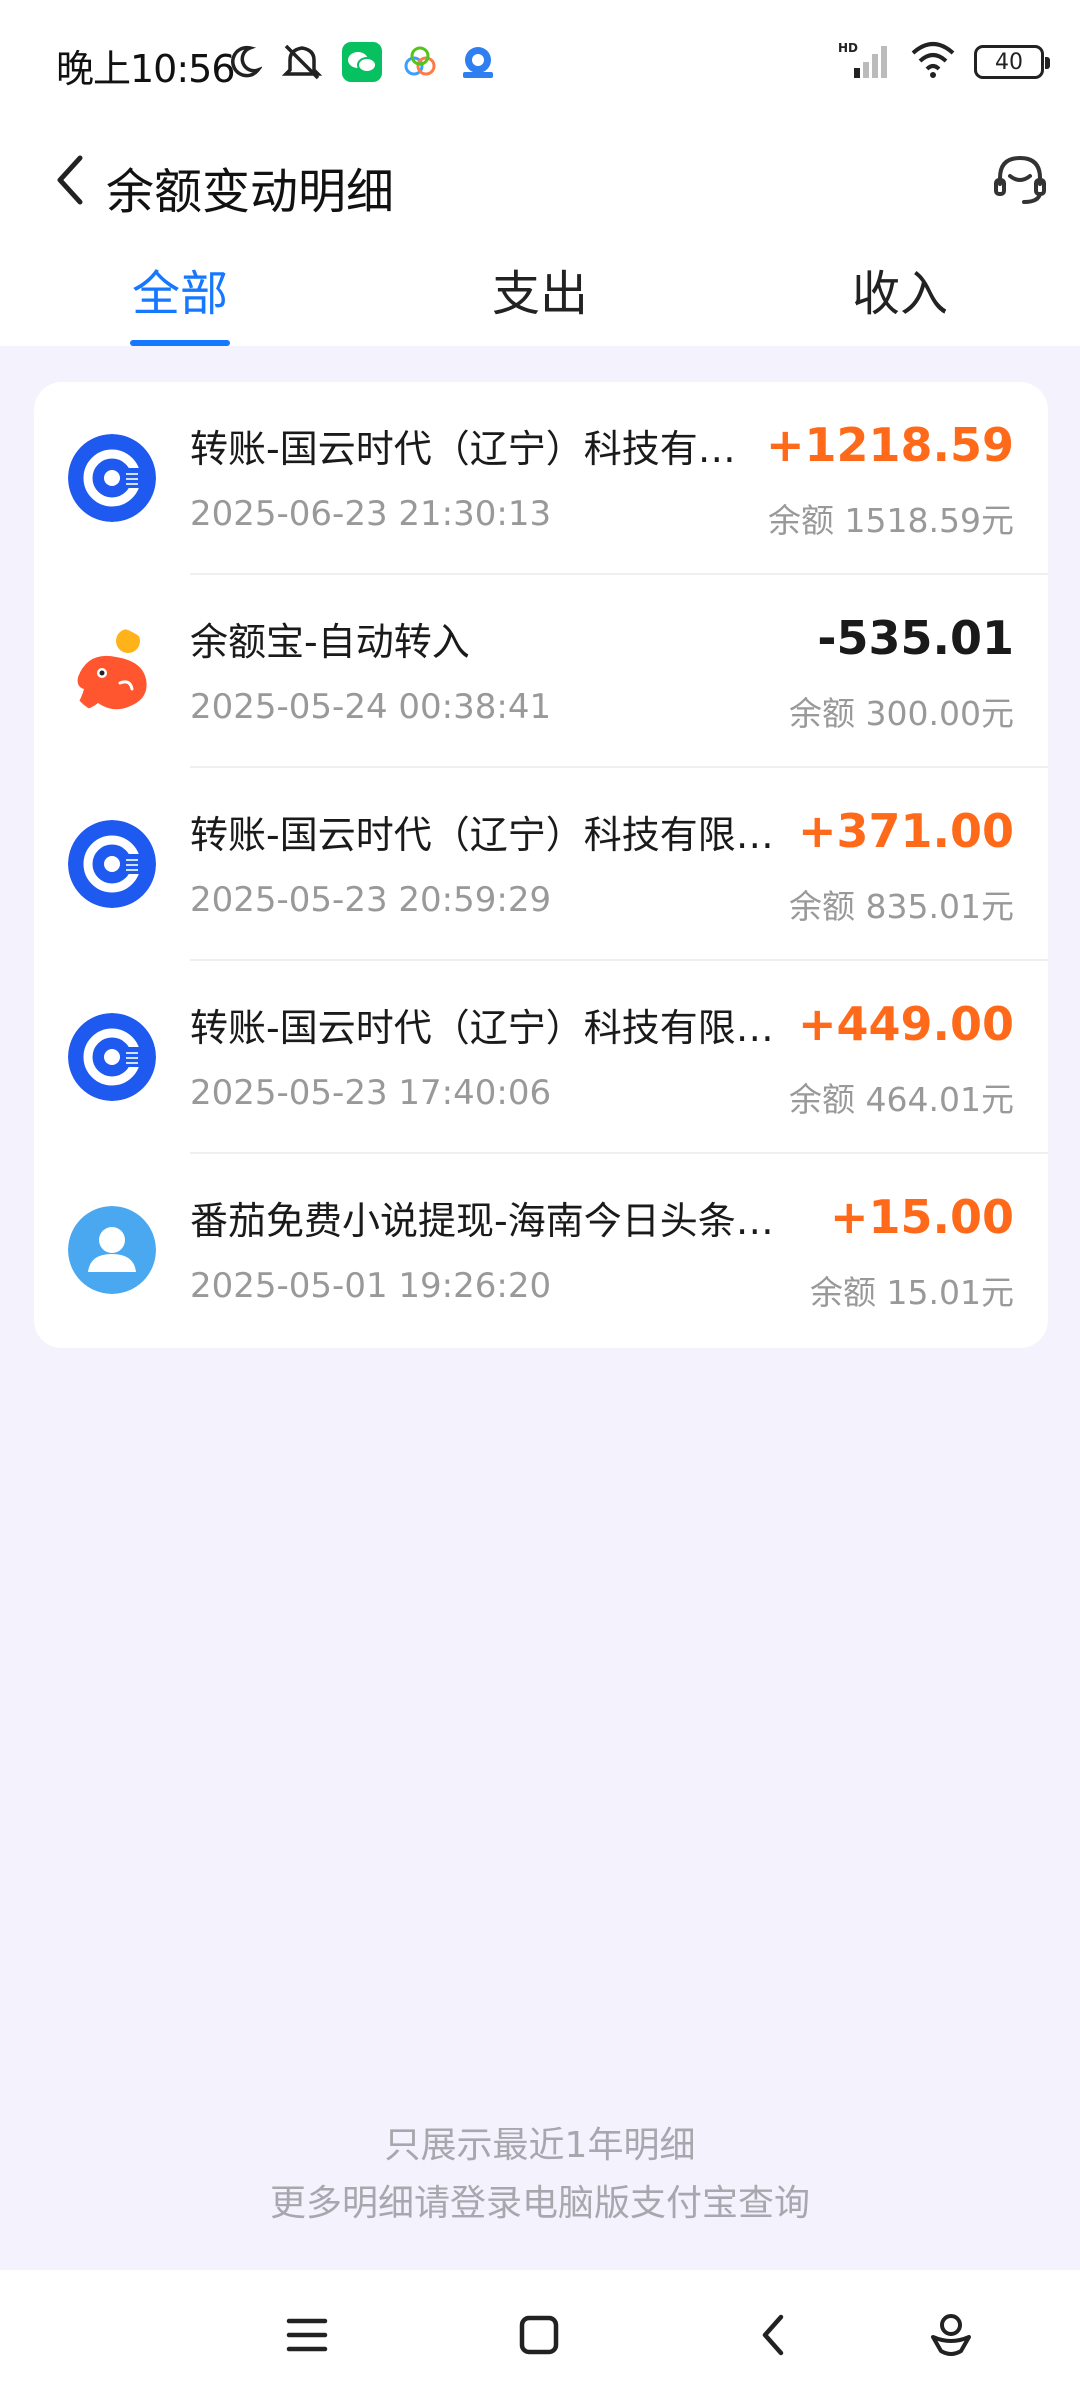 This screenshot has width=1080, height=2400. What do you see at coordinates (112, 1250) in the screenshot?
I see `user-avatar-icon` at bounding box center [112, 1250].